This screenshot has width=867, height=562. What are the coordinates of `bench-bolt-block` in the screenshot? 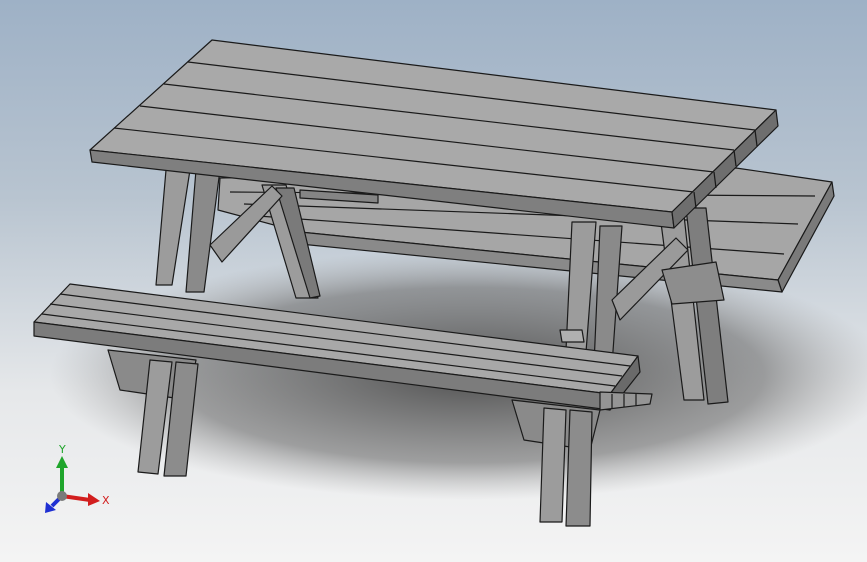 It's located at (572, 336).